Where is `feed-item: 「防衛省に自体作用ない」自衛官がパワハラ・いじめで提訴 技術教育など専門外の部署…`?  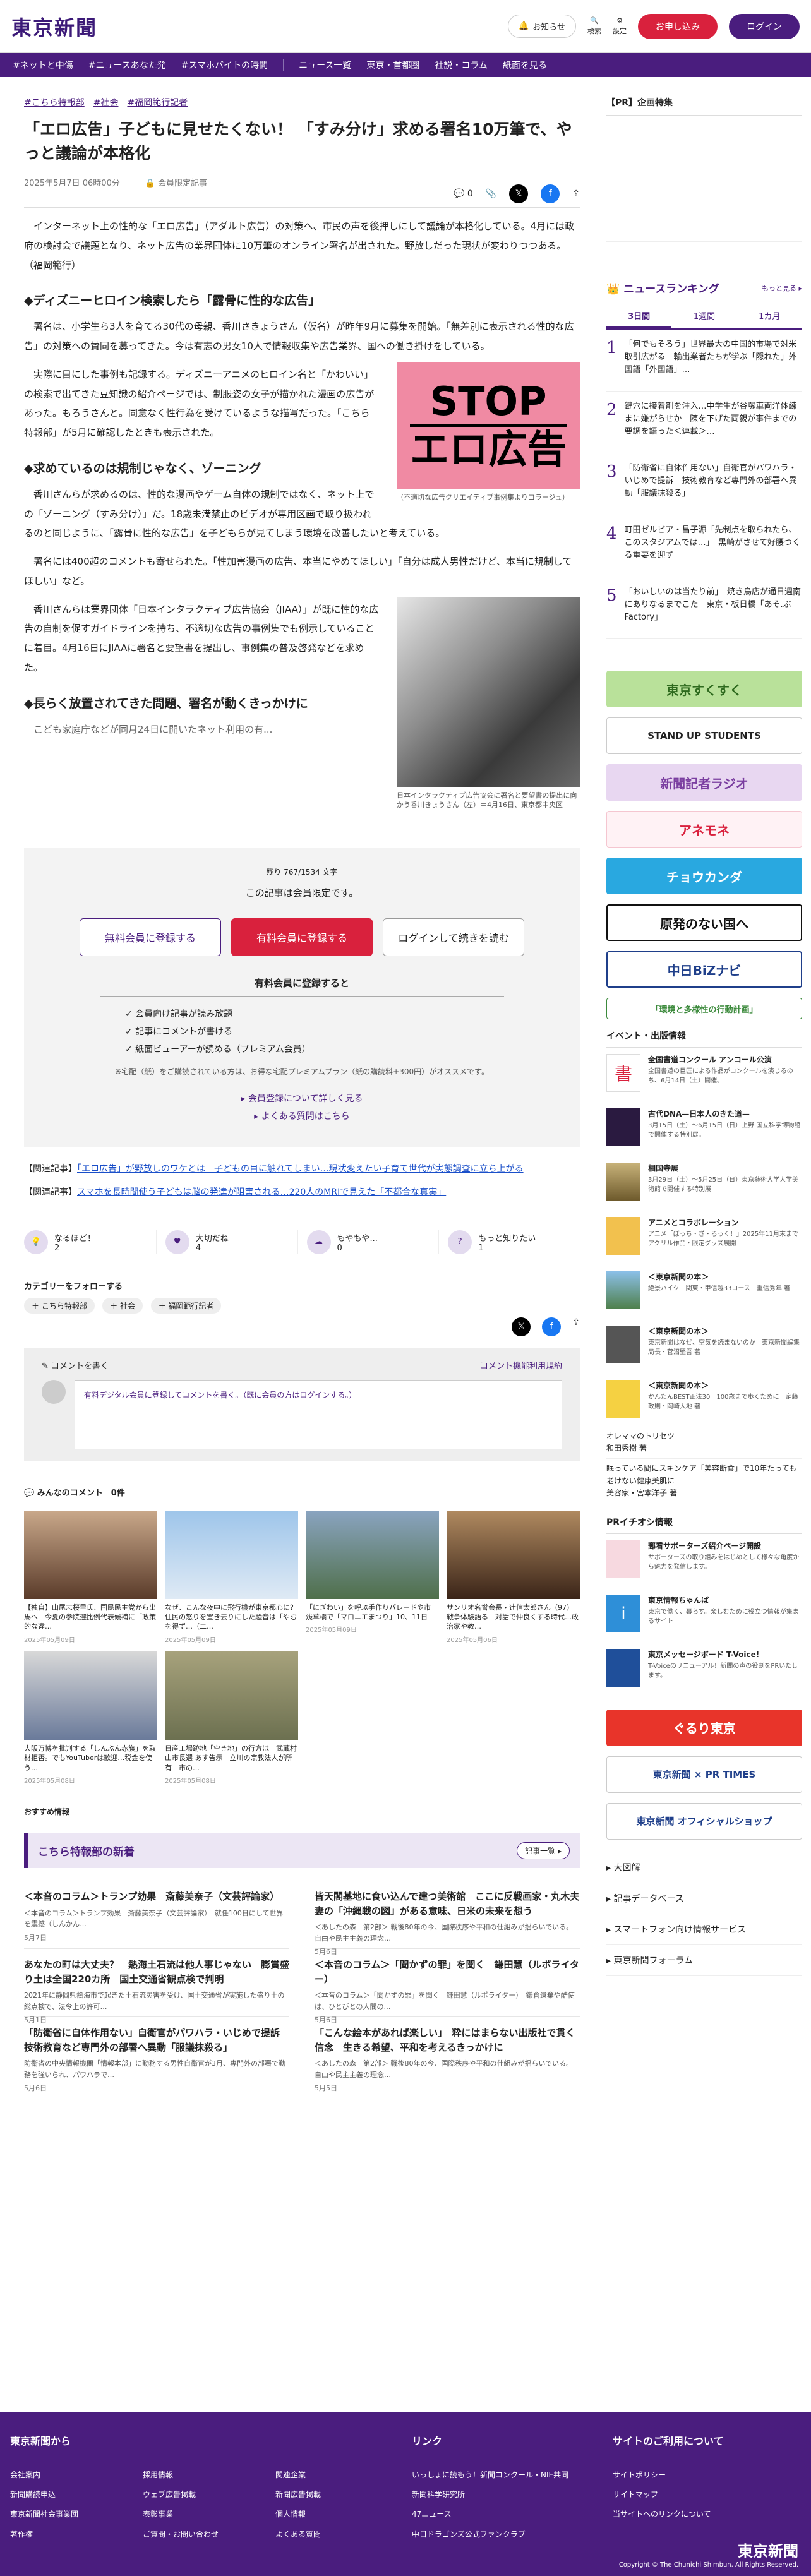
feed-item: 「防衛省に自体作用ない」自衛官がパワハラ・いじめで提訴 技術教育など専門外の部署… is located at coordinates (156, 2054).